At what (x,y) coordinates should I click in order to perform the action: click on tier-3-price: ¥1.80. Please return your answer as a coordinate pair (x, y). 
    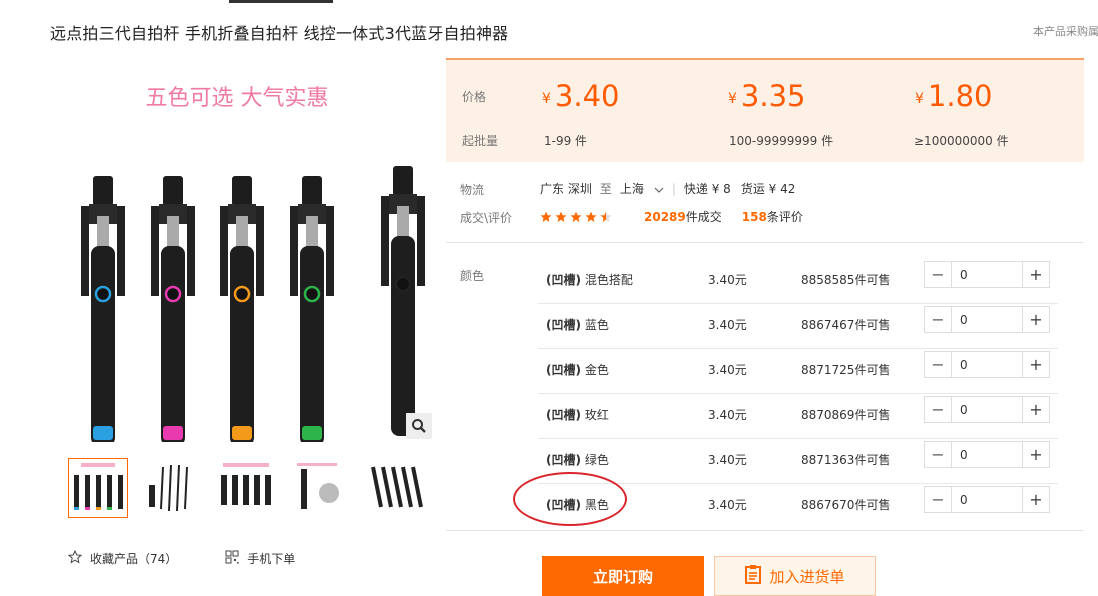
    Looking at the image, I should click on (954, 96).